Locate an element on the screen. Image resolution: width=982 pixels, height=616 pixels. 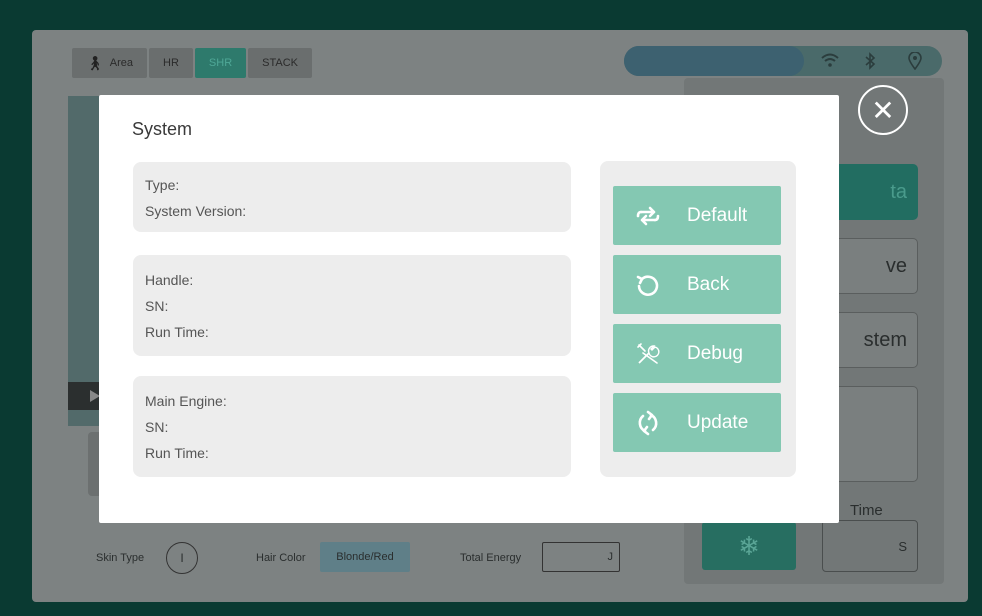
default-button-label: Default is located at coordinates (717, 215).